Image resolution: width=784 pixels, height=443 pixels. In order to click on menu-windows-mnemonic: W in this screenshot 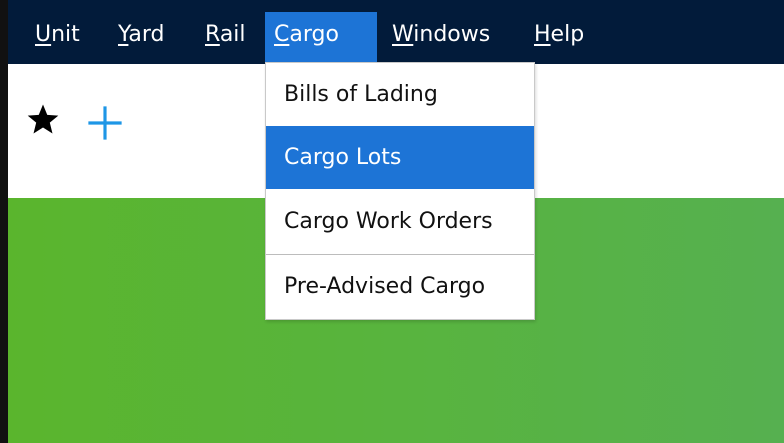, I will do `click(403, 34)`.